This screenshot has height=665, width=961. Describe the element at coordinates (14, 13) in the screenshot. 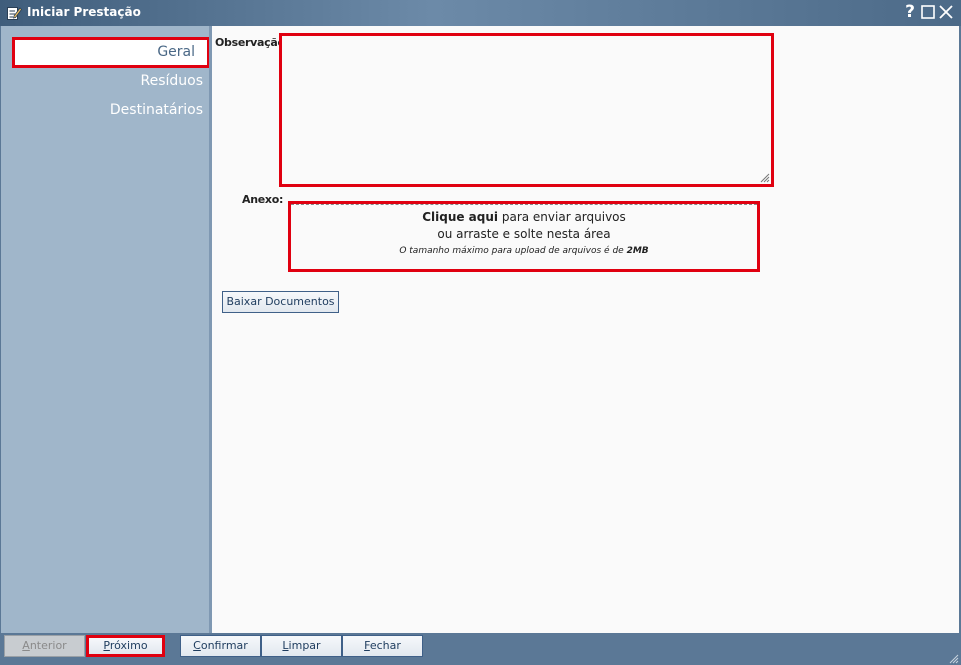

I see `edit-document-icon` at that location.